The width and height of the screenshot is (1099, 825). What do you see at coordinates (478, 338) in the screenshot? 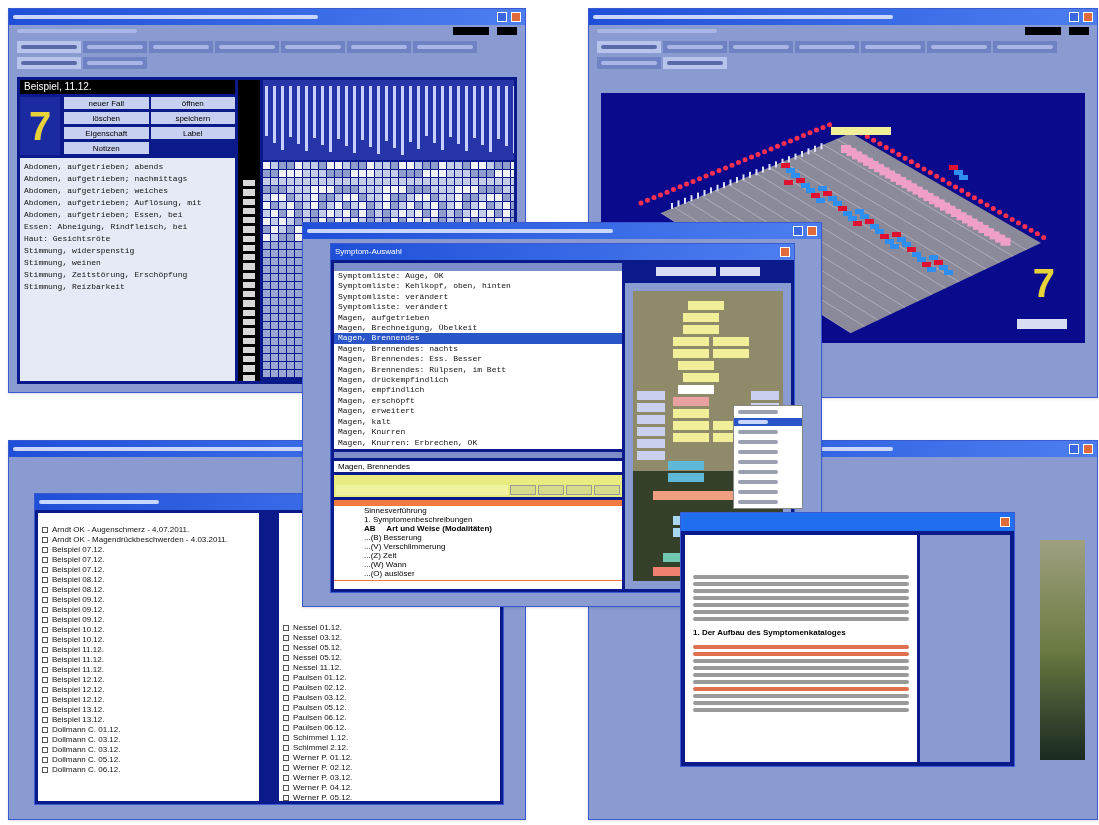
I see `symptom-row: Magen, Brennendes` at bounding box center [478, 338].